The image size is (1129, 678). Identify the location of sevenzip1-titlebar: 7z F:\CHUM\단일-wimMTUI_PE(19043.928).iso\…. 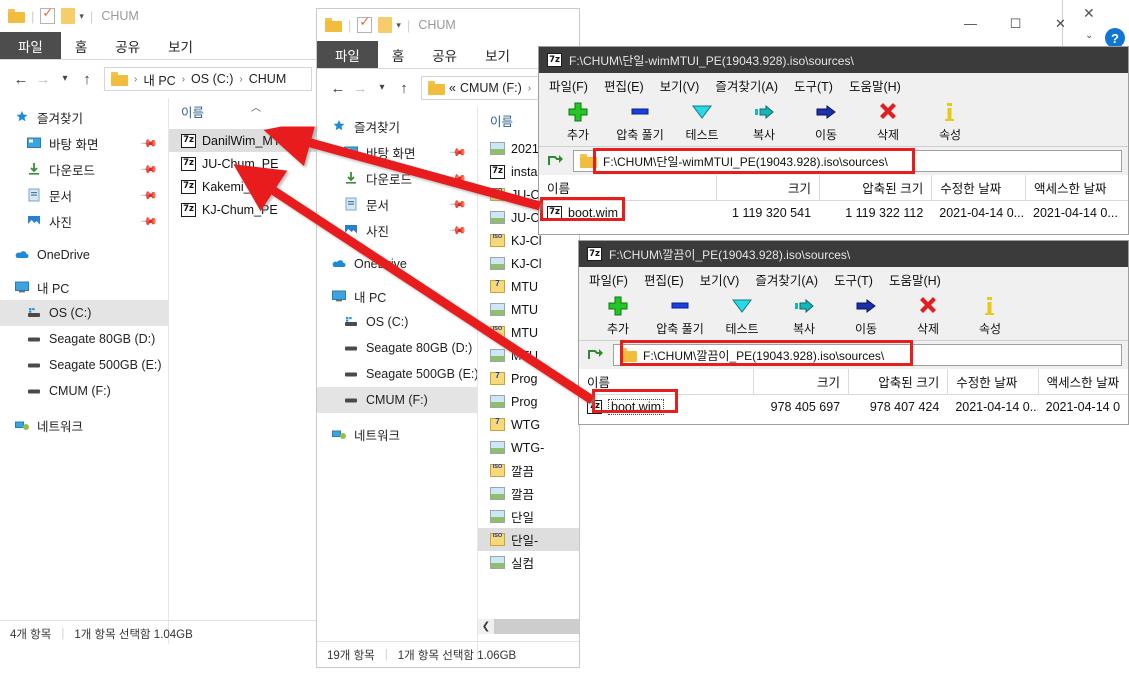
(833, 60).